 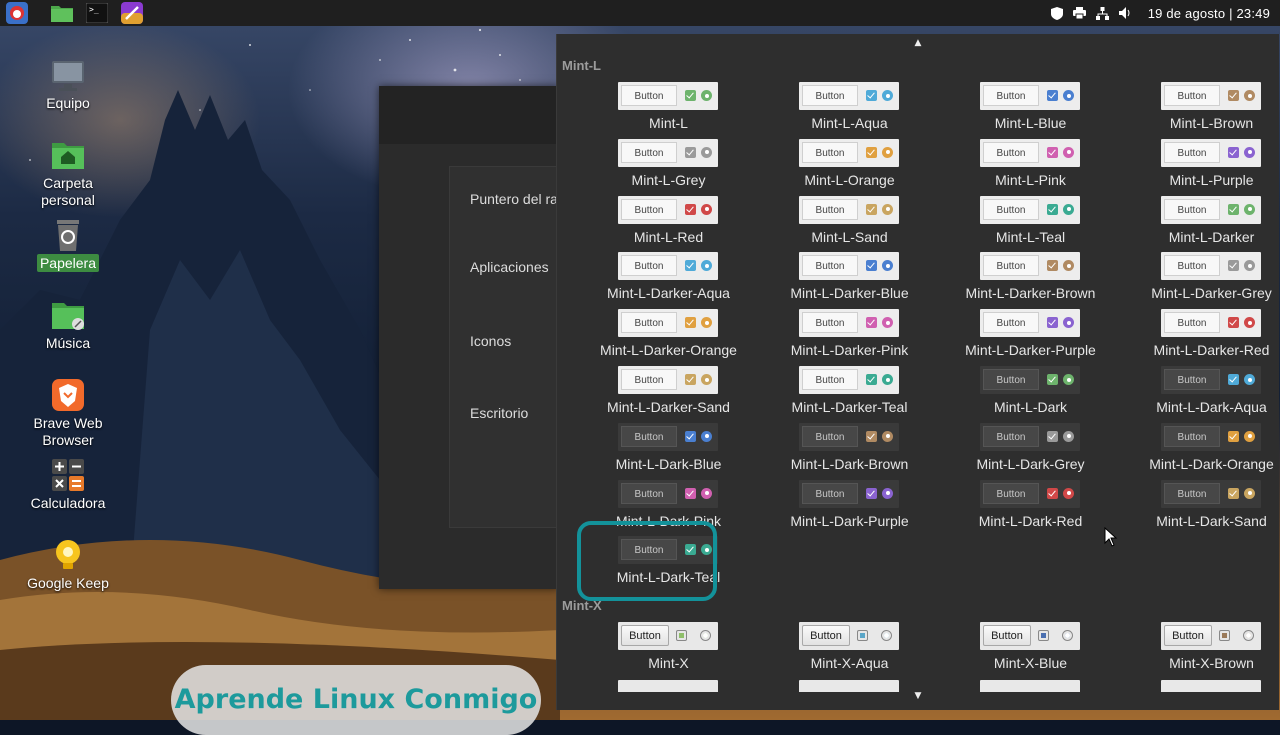 What do you see at coordinates (849, 280) in the screenshot?
I see `theme-tile: Button Mint-L-Darker-Blue` at bounding box center [849, 280].